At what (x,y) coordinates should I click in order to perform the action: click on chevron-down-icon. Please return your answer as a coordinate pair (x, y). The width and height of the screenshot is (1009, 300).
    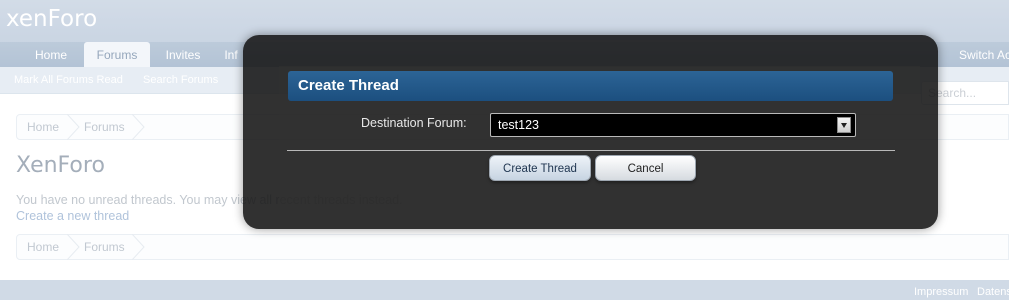
    Looking at the image, I should click on (844, 125).